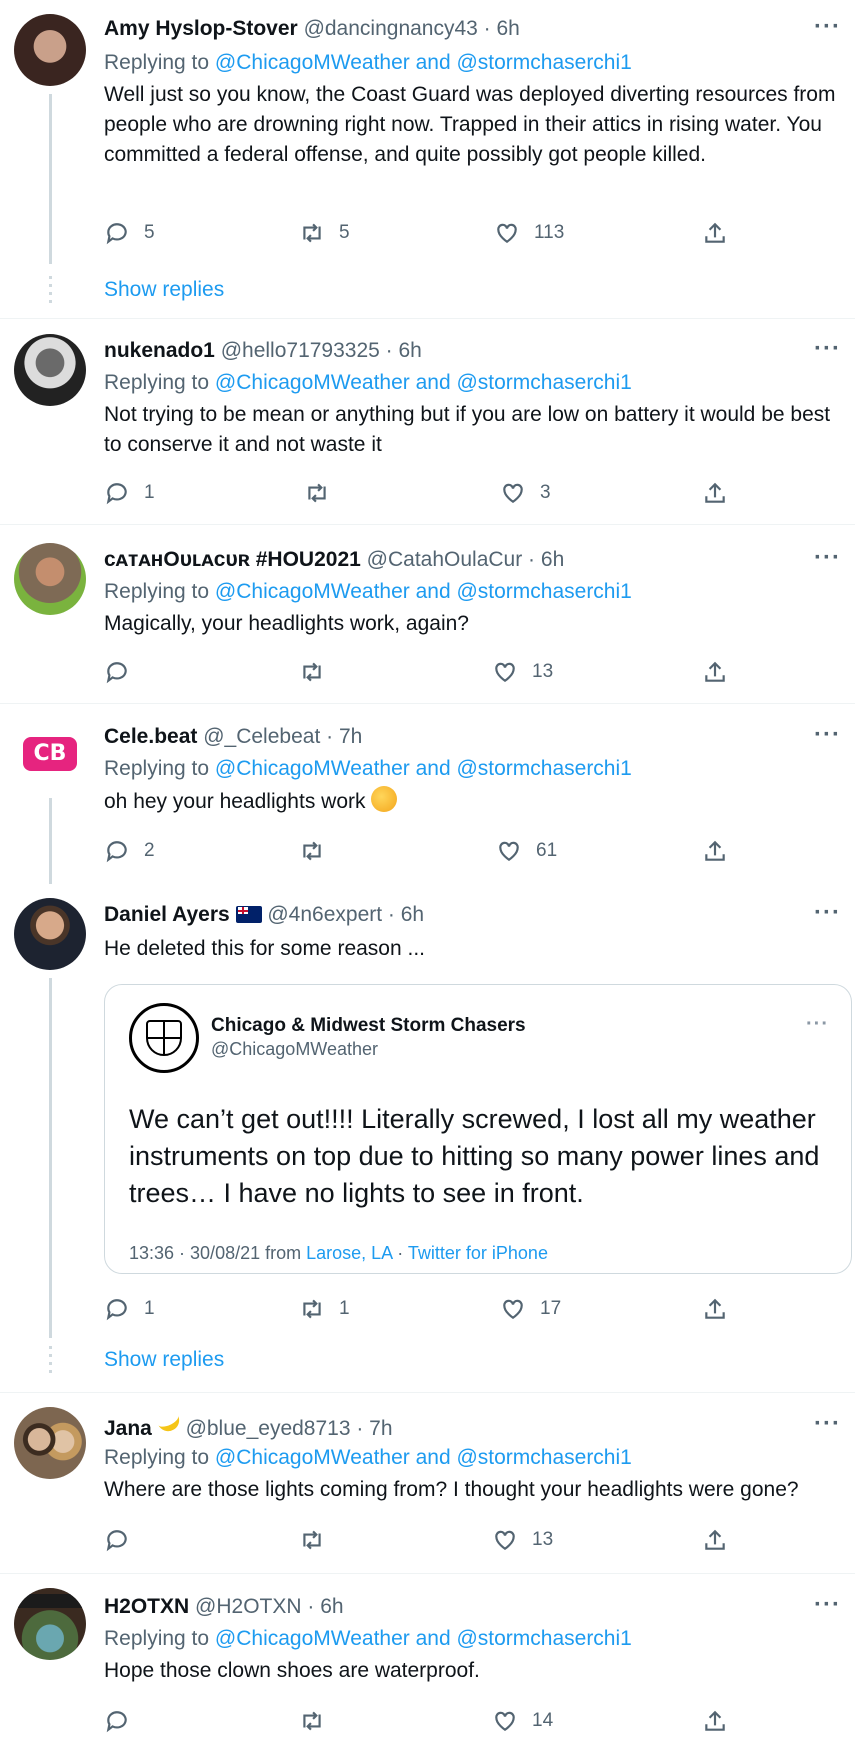 The image size is (866, 1761). Describe the element at coordinates (232, 559) in the screenshot. I see `author-name: ᴄᴀᴛᴀʜOᴜʟᴀᴄᴜʀ #HOU2021` at that location.